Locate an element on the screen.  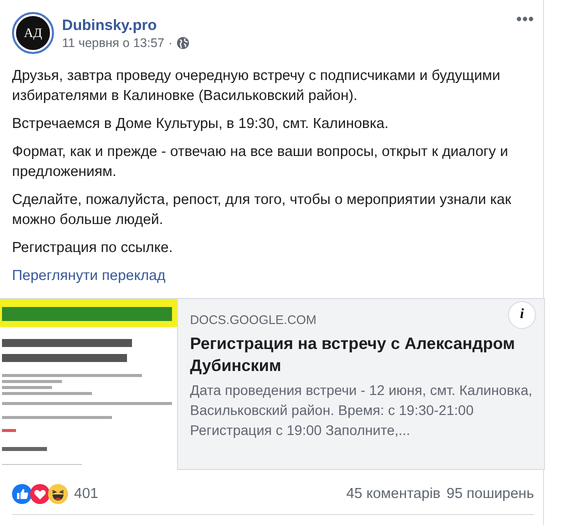
see-translation-link: Переглянути переклад is located at coordinates (89, 276).